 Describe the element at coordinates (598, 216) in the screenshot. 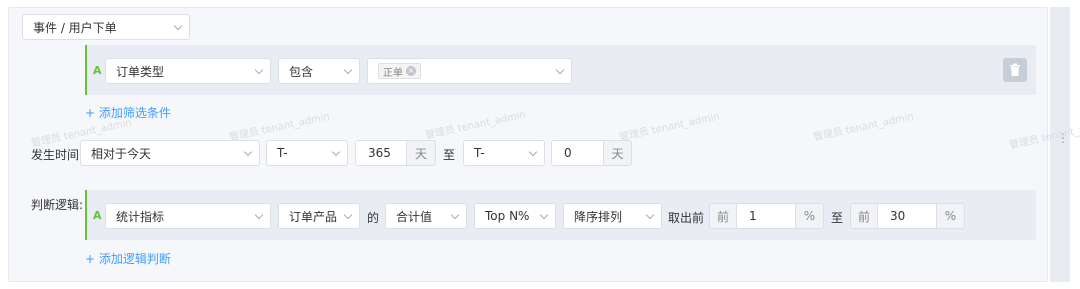

I see `logic-order-value: 降序排列` at that location.